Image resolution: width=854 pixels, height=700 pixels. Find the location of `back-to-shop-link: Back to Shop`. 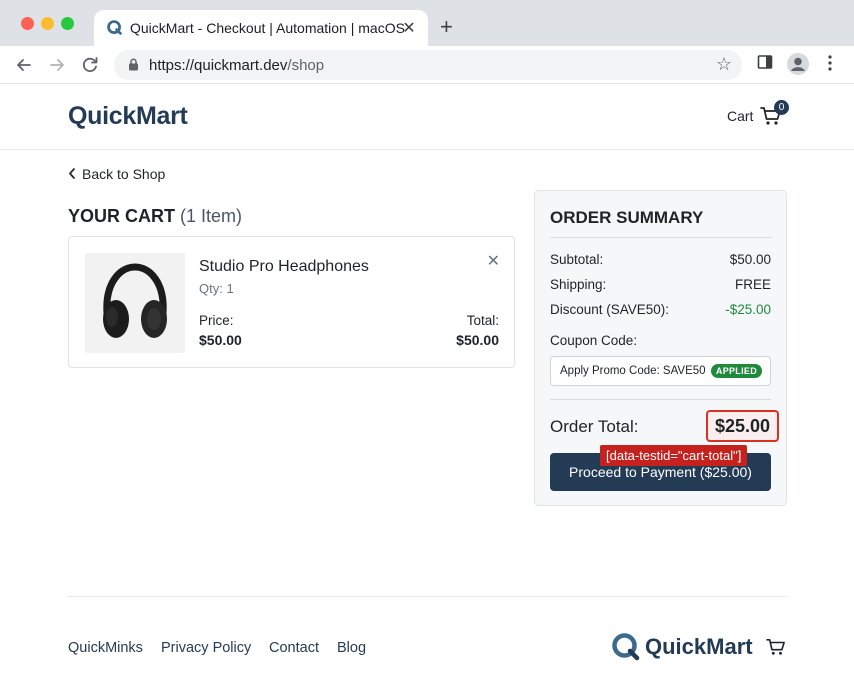

back-to-shop-link: Back to Shop is located at coordinates (116, 174).